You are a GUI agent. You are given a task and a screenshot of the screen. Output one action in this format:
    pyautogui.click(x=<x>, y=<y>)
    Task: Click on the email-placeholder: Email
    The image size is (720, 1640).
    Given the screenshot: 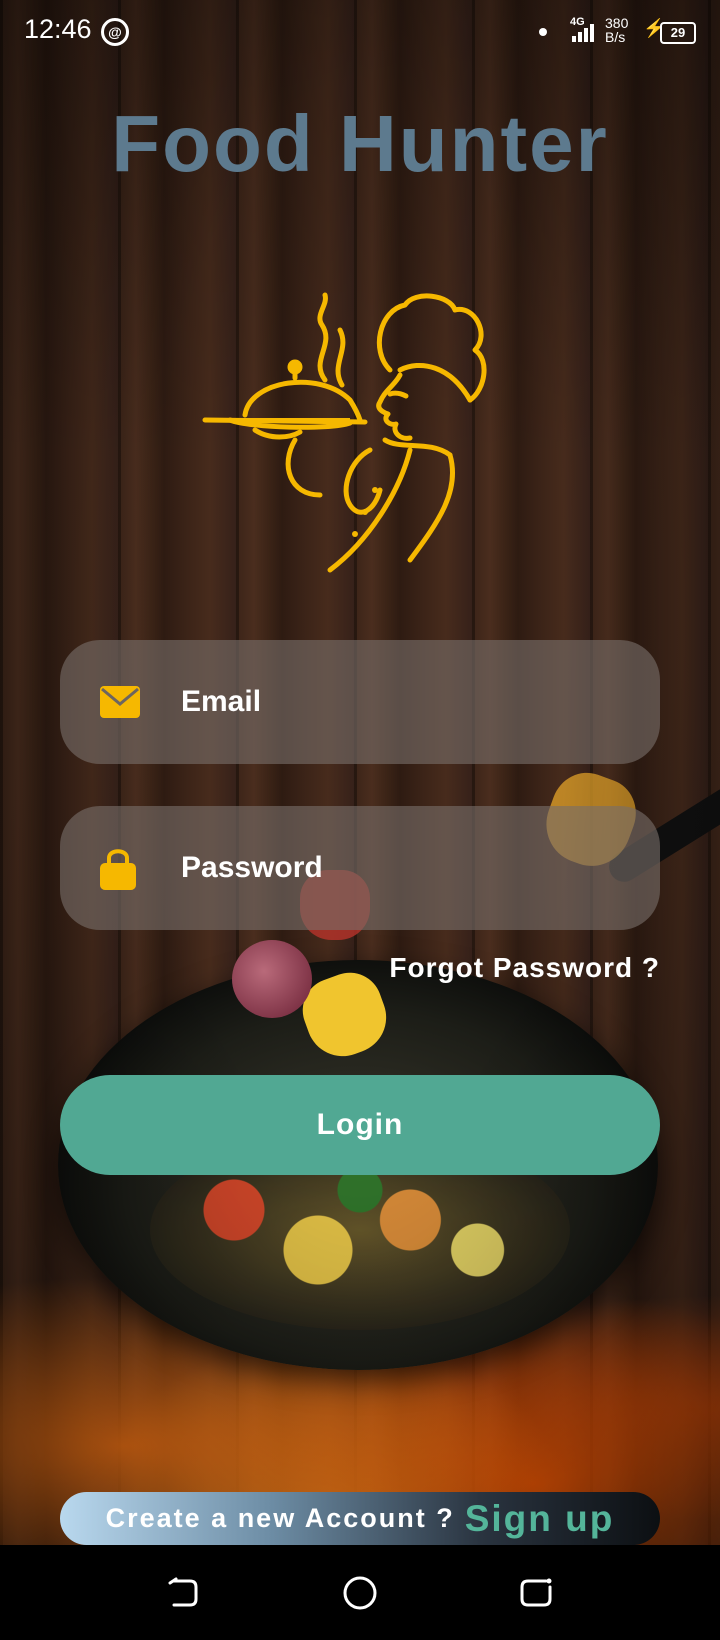 What is the action you would take?
    pyautogui.click(x=221, y=701)
    